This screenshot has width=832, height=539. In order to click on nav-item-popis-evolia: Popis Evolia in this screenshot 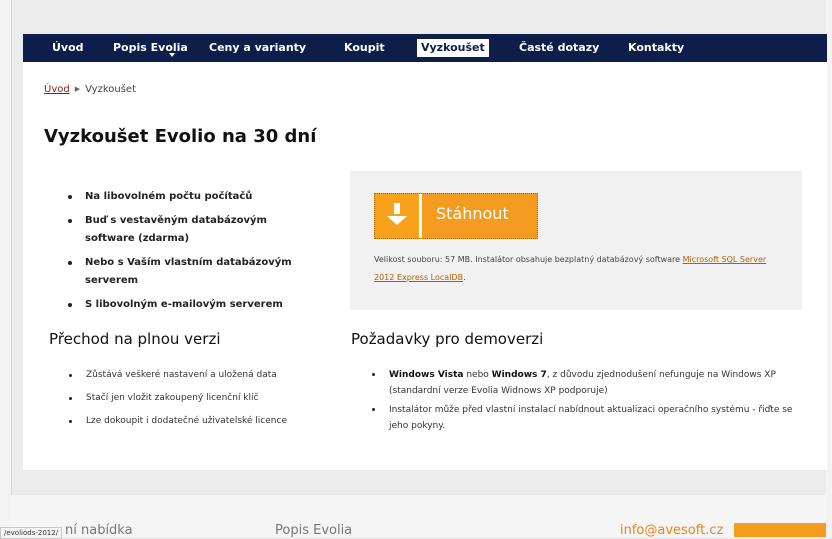, I will do `click(150, 48)`.